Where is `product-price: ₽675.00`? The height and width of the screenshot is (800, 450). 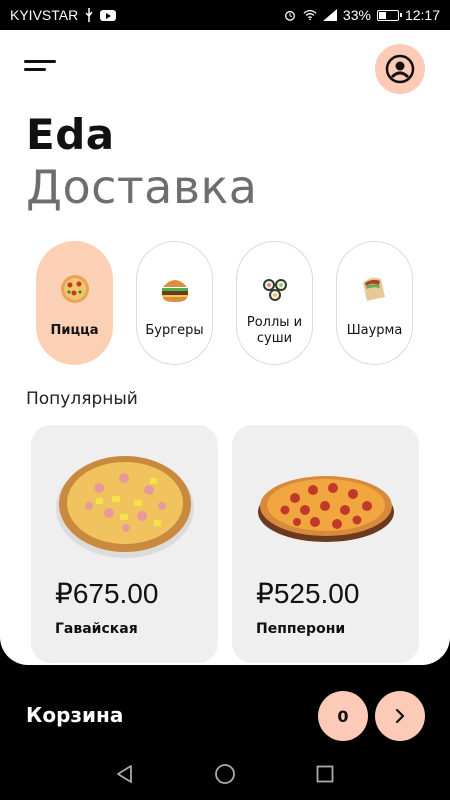 product-price: ₽675.00 is located at coordinates (107, 593).